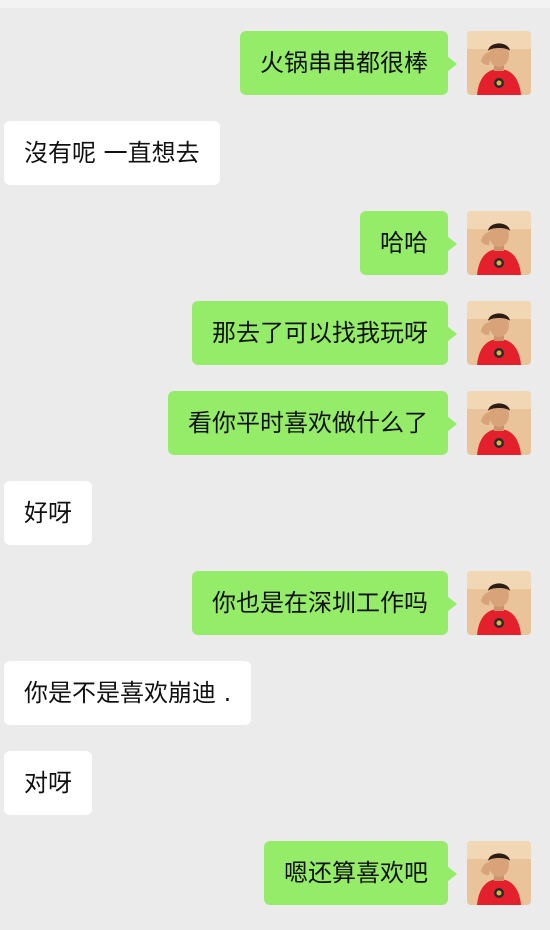  I want to click on top-strip, so click(275, 4).